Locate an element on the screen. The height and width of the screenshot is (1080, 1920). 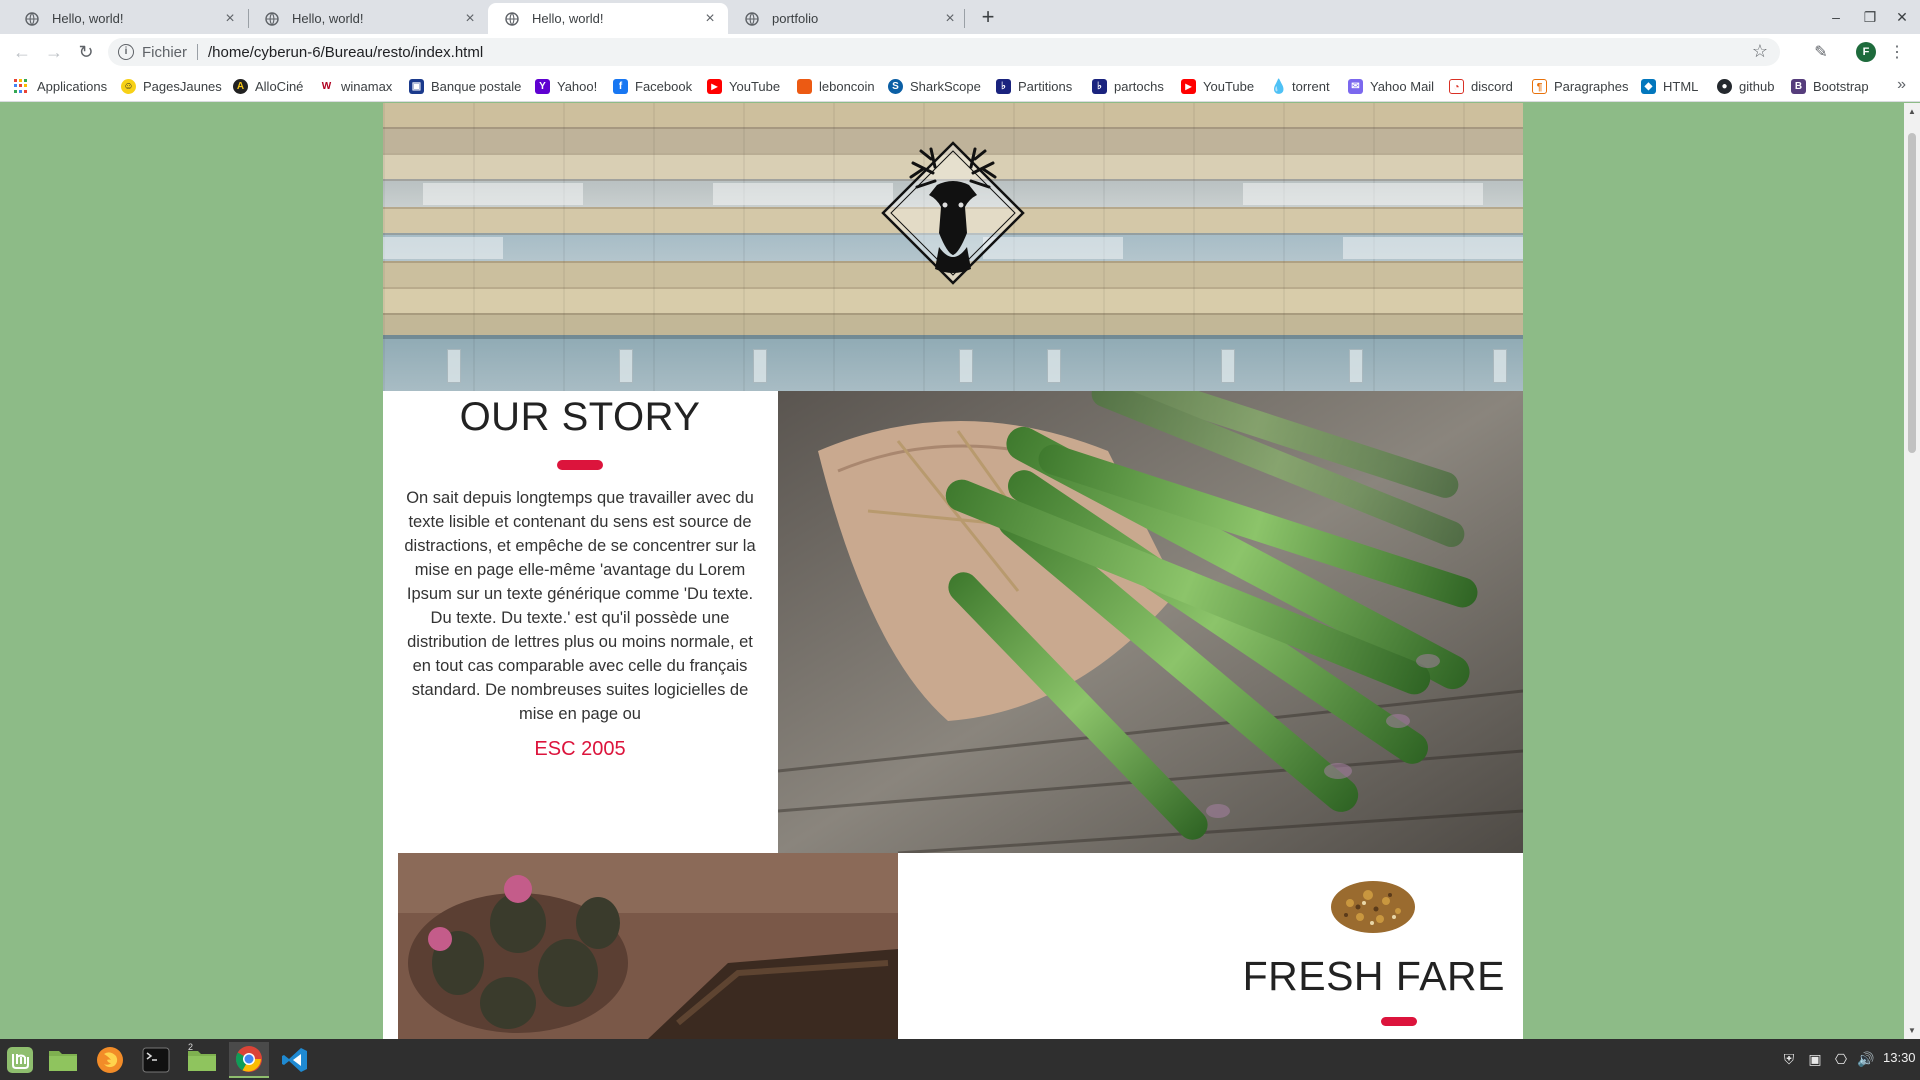
bookmark-banque-postale: ▣ Banque postale is located at coordinates (465, 86).